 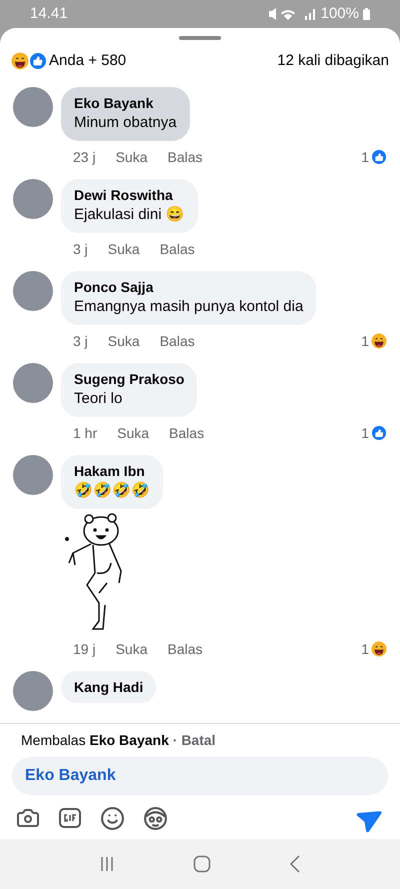 What do you see at coordinates (202, 864) in the screenshot?
I see `home-icon` at bounding box center [202, 864].